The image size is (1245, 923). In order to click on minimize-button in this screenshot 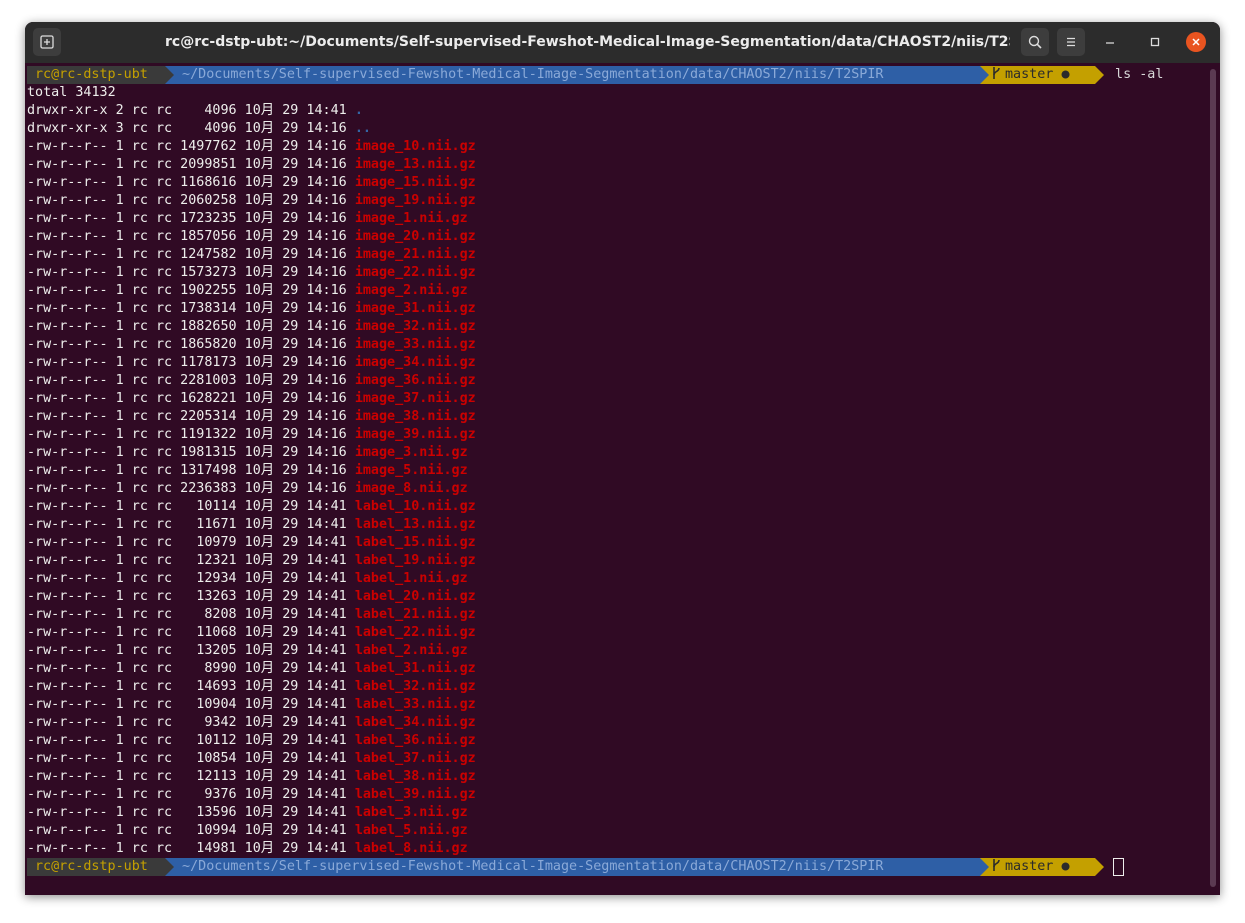, I will do `click(1110, 42)`.